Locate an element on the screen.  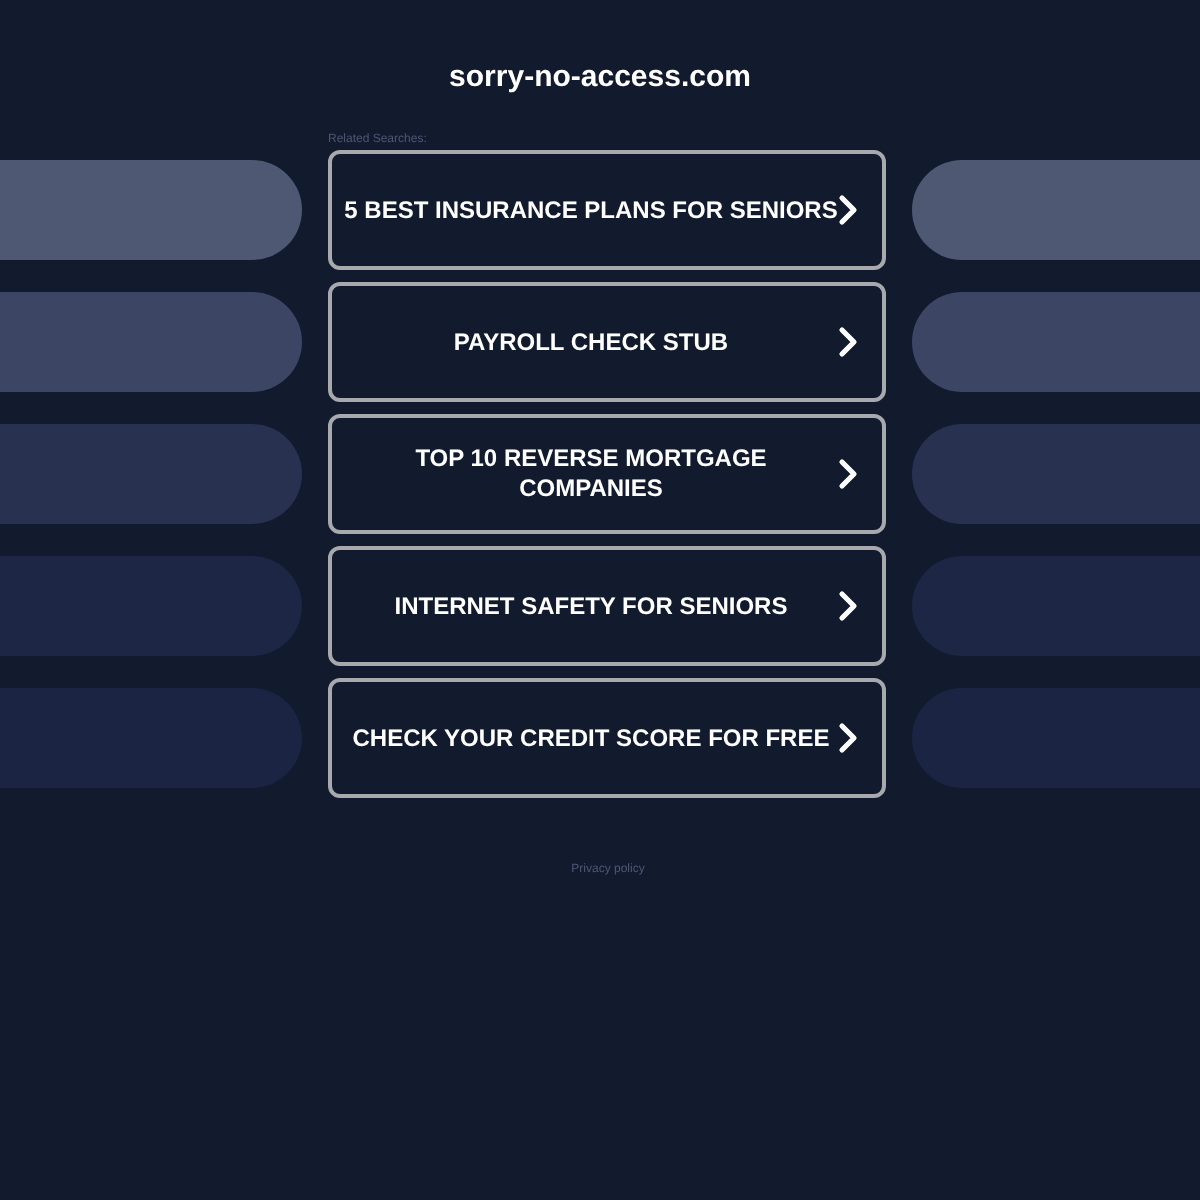
site-title: sorry-no-access.com is located at coordinates (600, 77).